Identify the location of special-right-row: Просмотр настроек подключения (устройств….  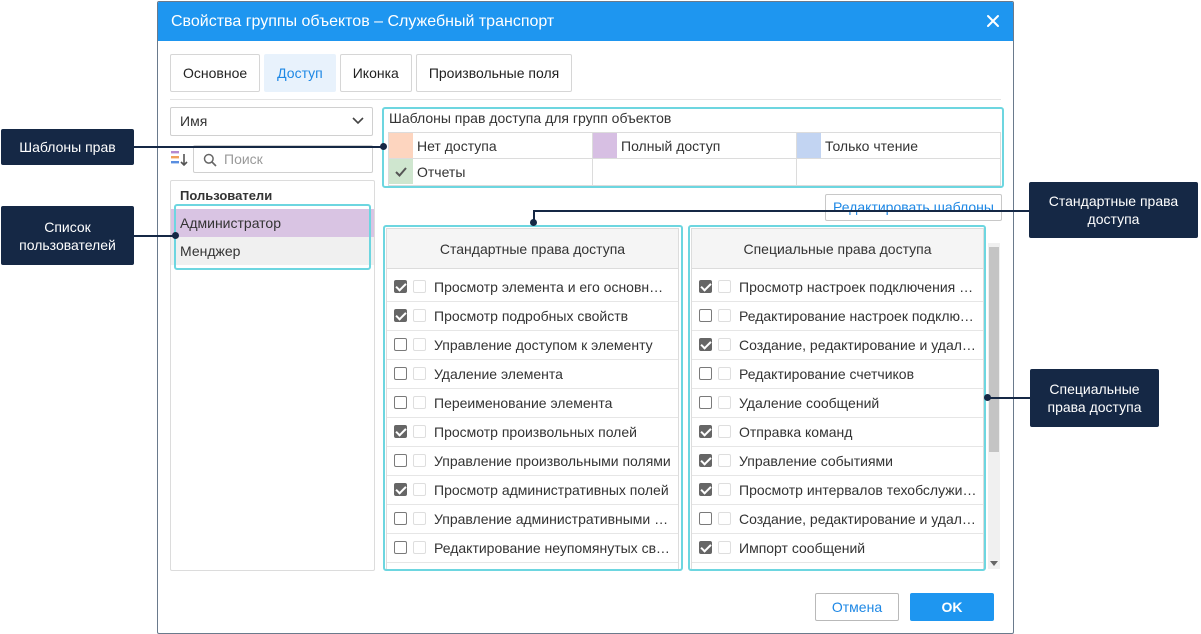
(837, 287).